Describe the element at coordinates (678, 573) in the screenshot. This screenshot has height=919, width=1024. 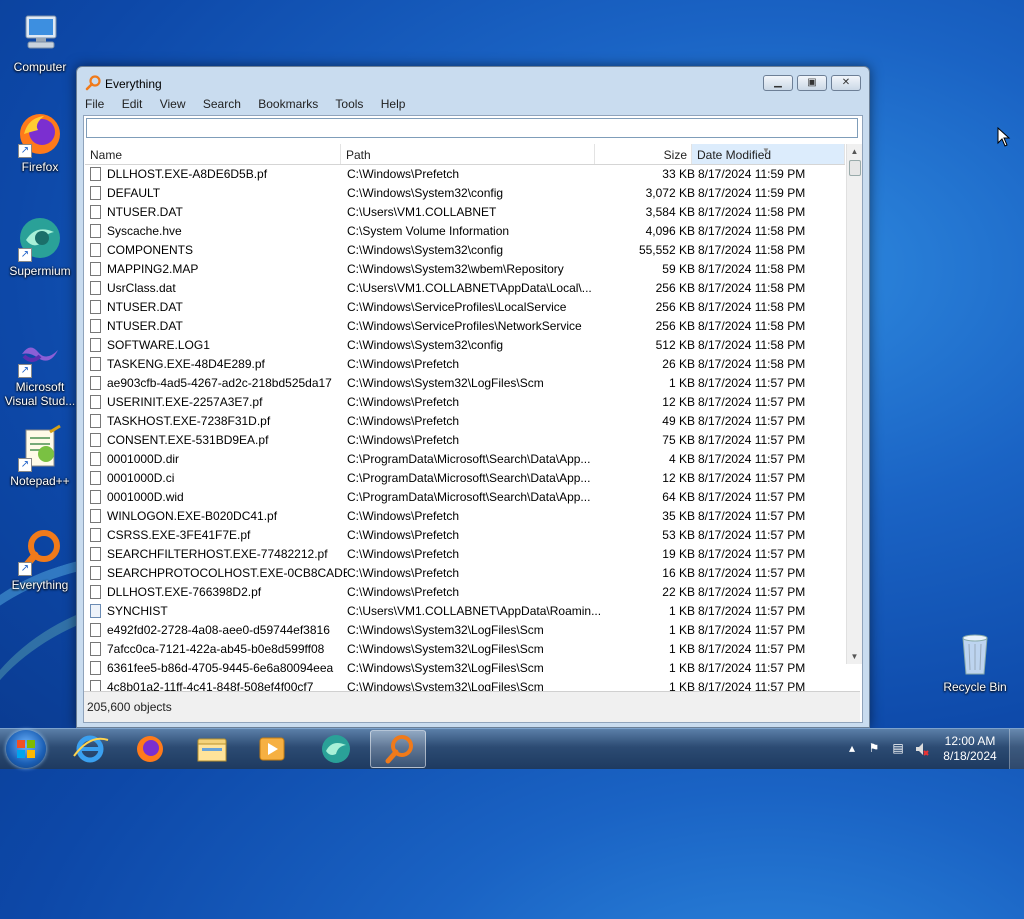
I see `file-size-cell: 16 KB` at that location.